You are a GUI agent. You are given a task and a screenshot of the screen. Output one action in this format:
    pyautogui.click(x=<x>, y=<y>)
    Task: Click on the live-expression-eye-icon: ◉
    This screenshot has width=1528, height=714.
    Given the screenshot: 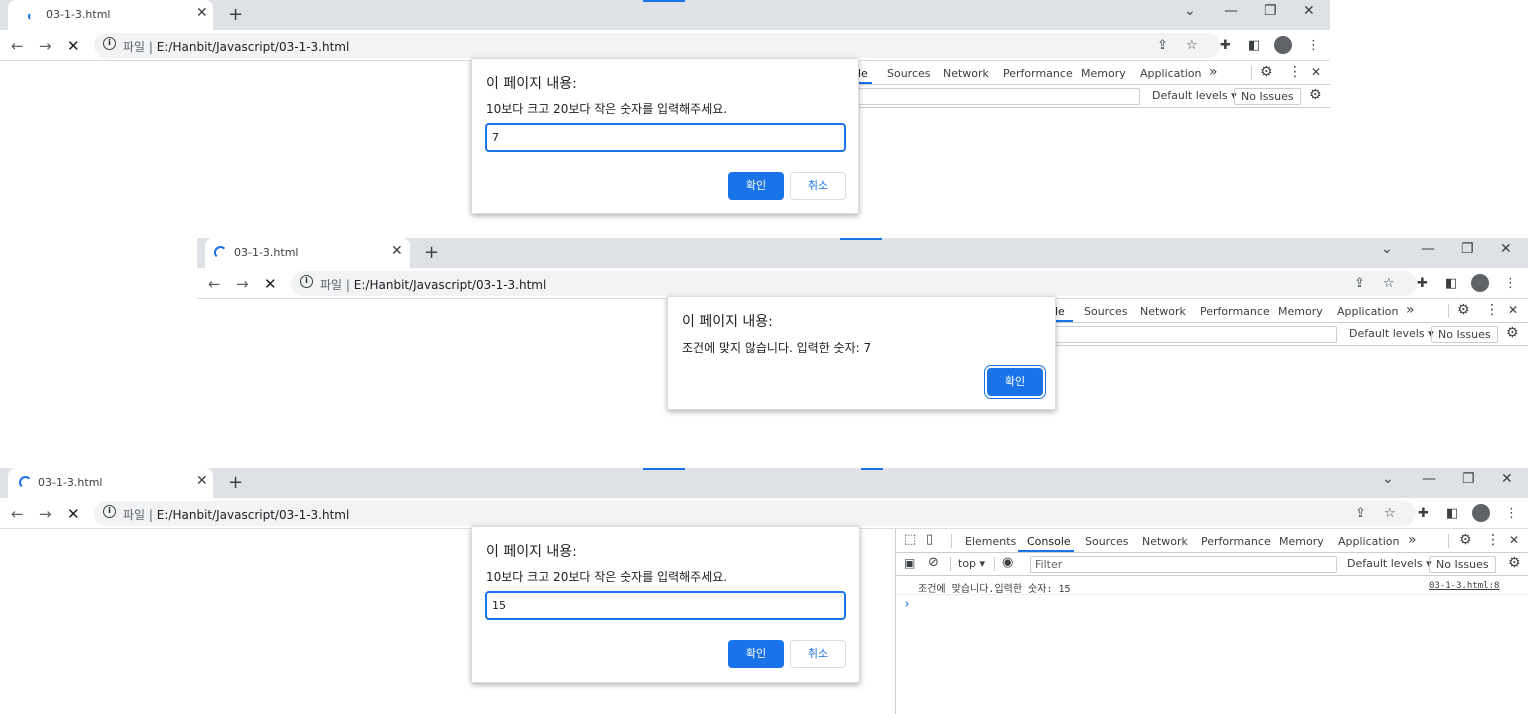 What is the action you would take?
    pyautogui.click(x=1007, y=562)
    